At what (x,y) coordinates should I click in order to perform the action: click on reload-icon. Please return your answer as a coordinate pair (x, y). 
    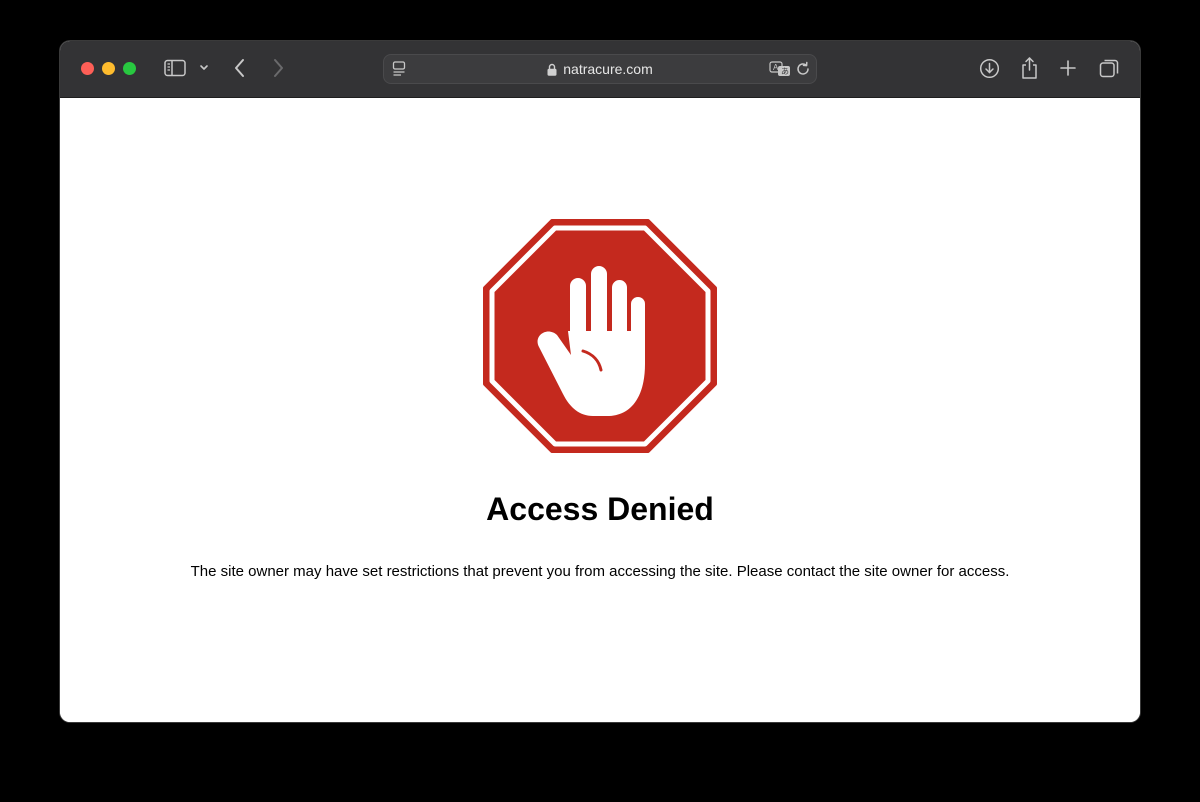
    Looking at the image, I should click on (803, 69).